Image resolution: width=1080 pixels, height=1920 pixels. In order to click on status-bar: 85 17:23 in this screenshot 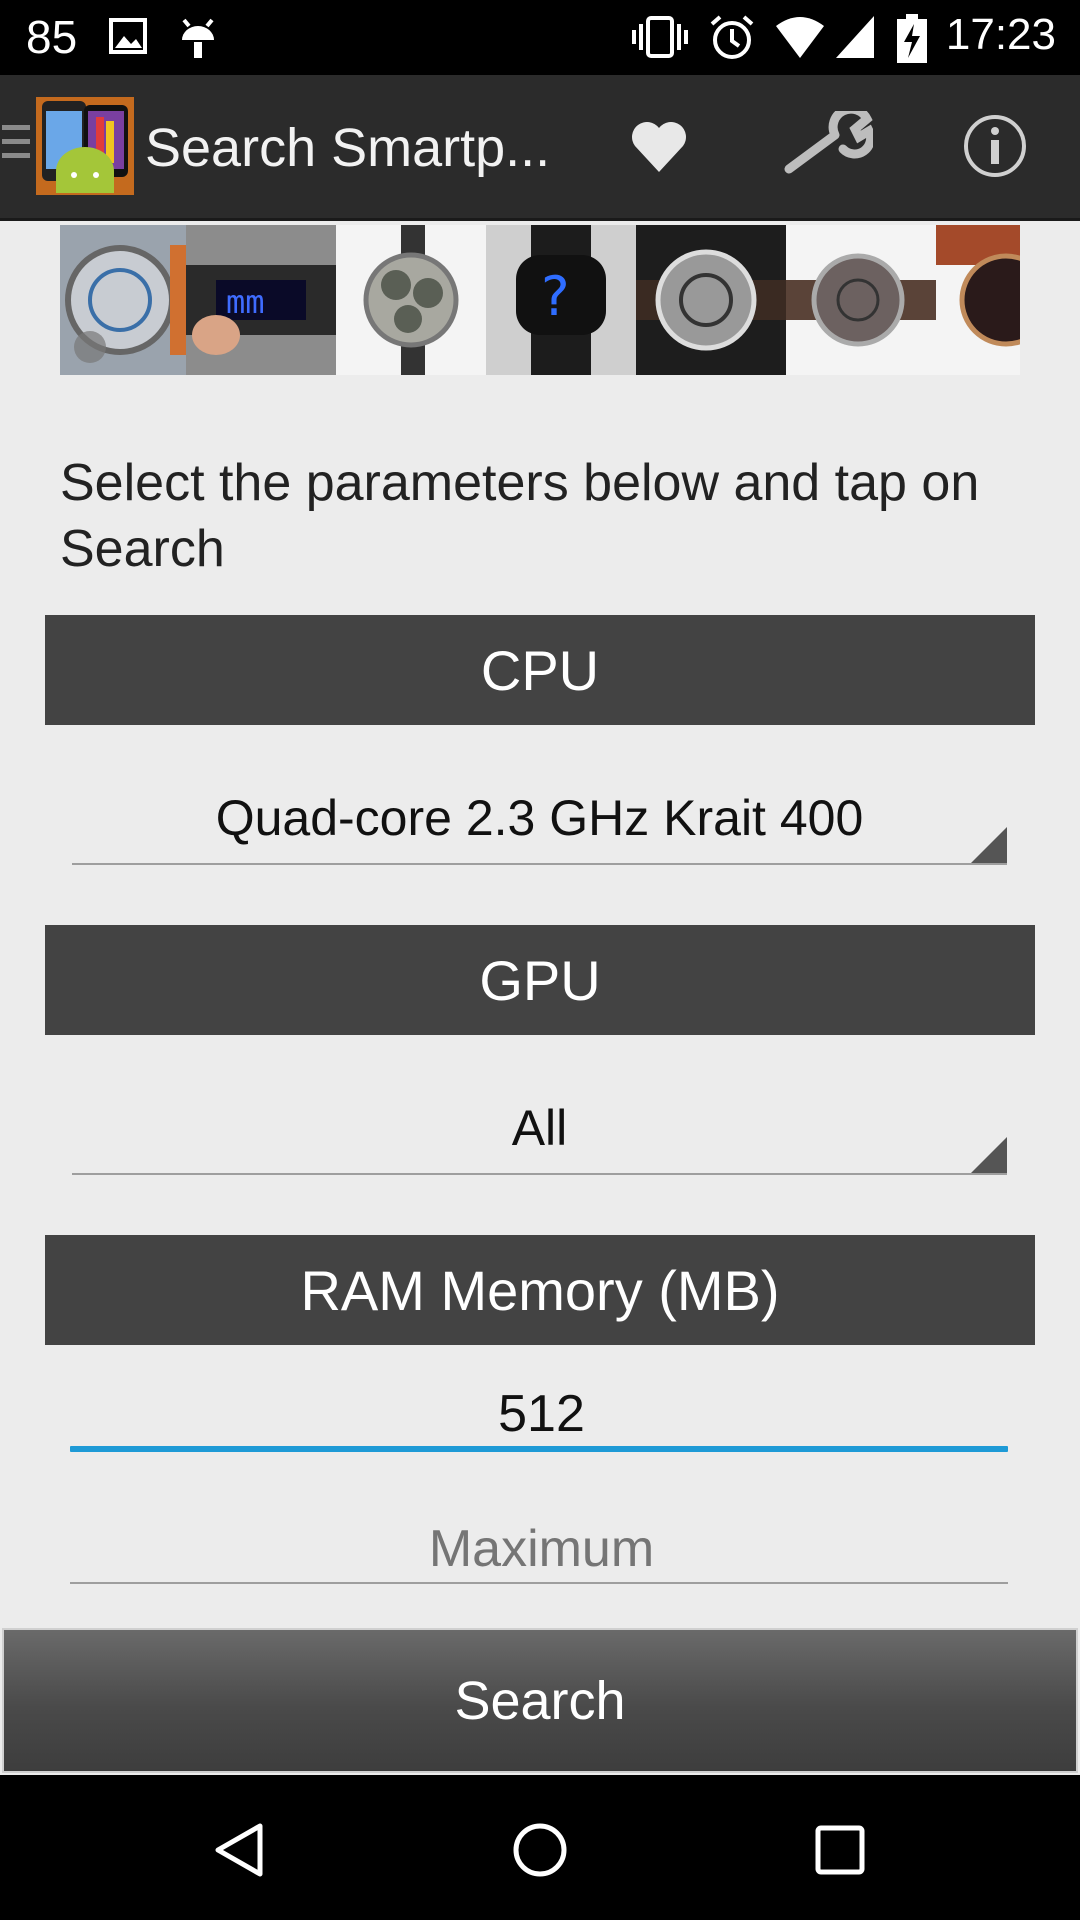, I will do `click(540, 37)`.